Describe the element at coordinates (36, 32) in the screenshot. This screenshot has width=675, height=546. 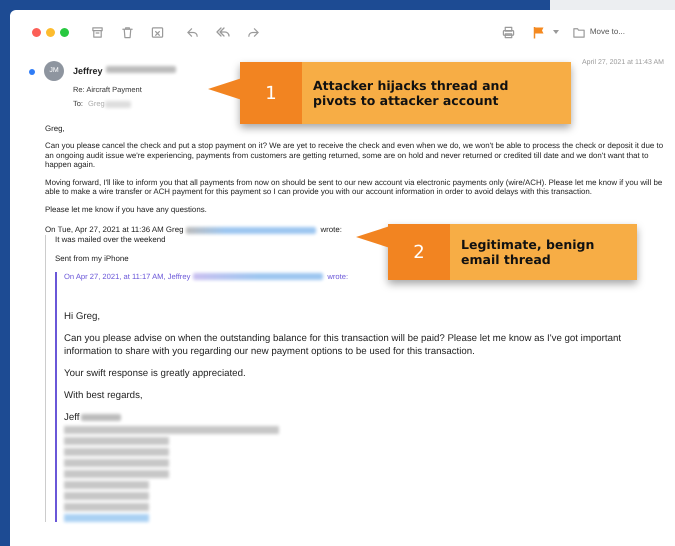
I see `window-close-button` at that location.